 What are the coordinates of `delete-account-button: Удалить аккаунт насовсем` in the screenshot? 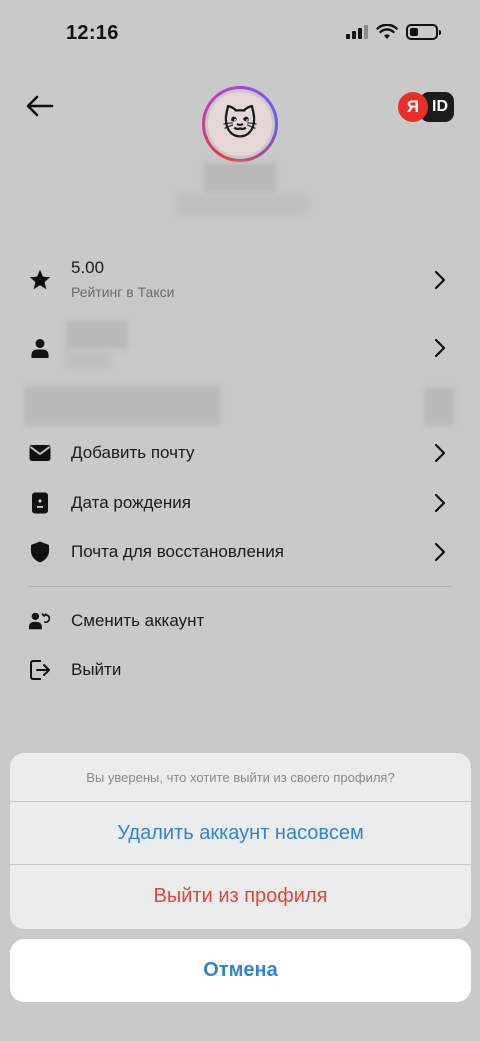 It's located at (240, 833).